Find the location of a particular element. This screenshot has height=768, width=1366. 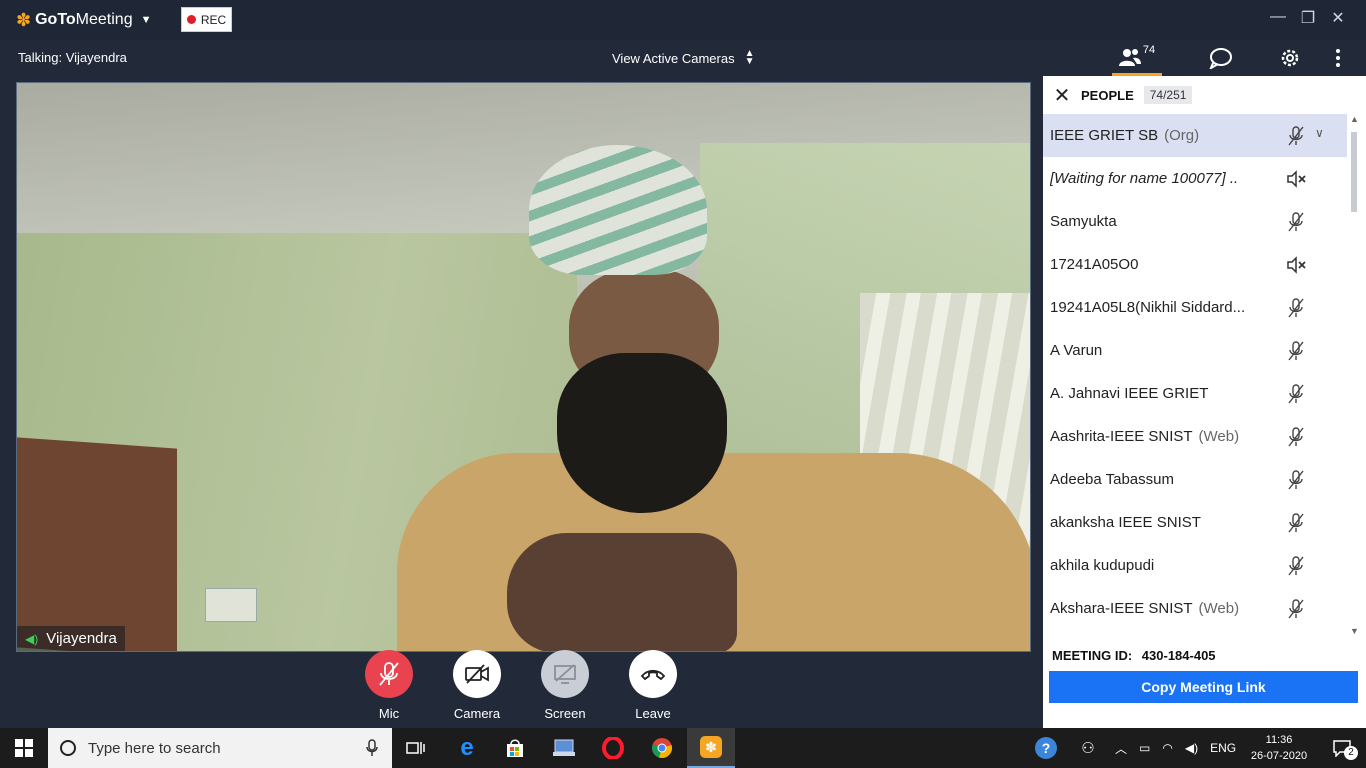

chevron-down-icon: ∨ is located at coordinates (1319, 133).